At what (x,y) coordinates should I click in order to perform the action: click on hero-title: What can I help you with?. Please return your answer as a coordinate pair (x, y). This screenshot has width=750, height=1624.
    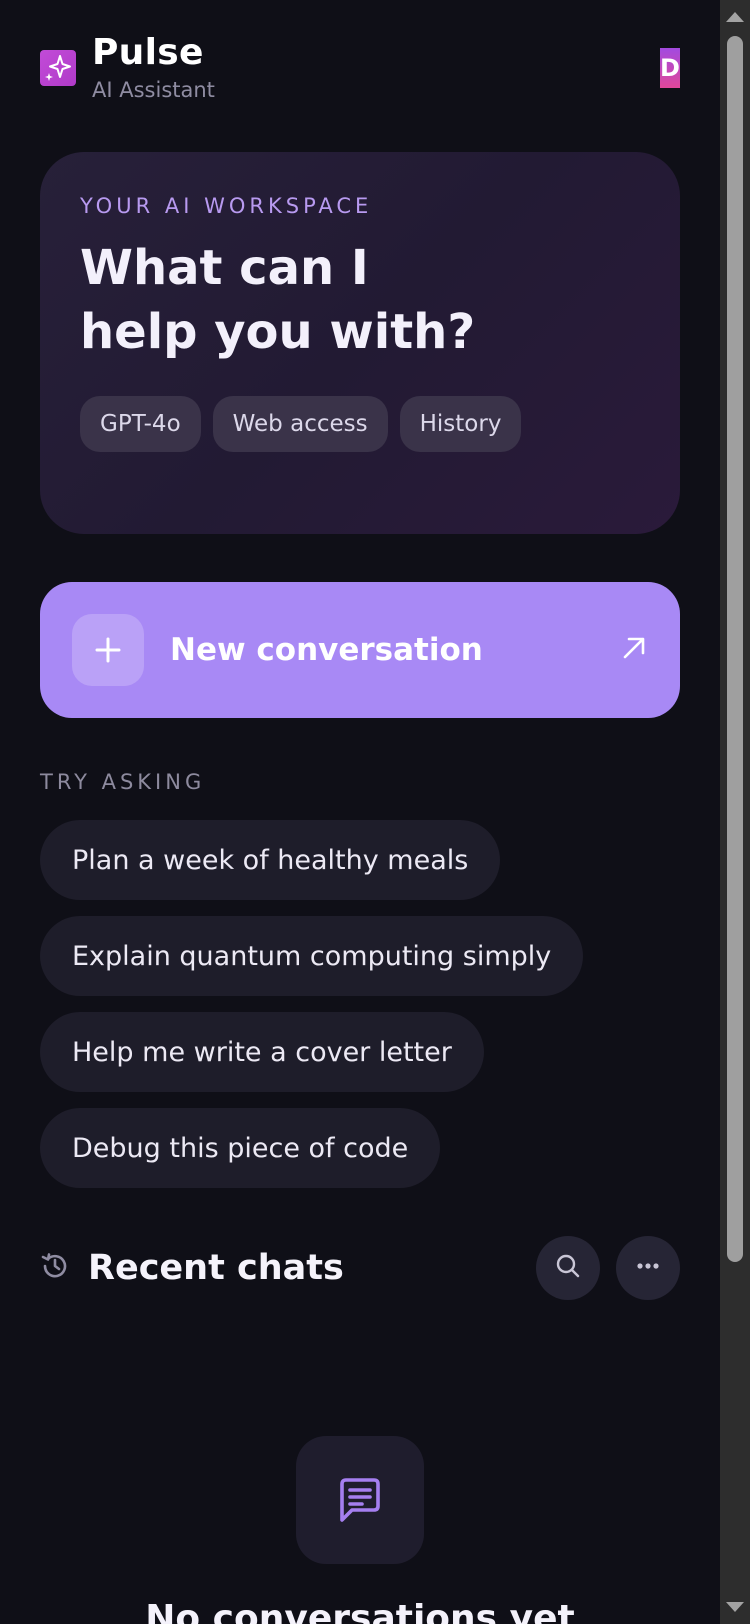
    Looking at the image, I should click on (278, 300).